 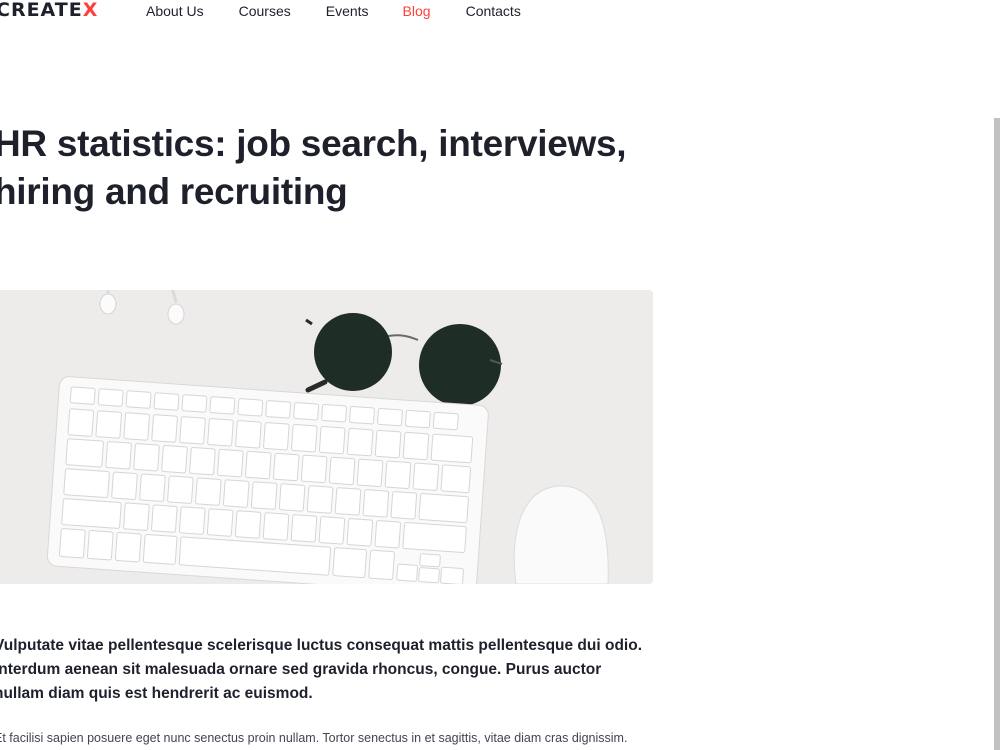 I want to click on main-nav: About Us Courses Events Blog Contacts, so click(x=333, y=11).